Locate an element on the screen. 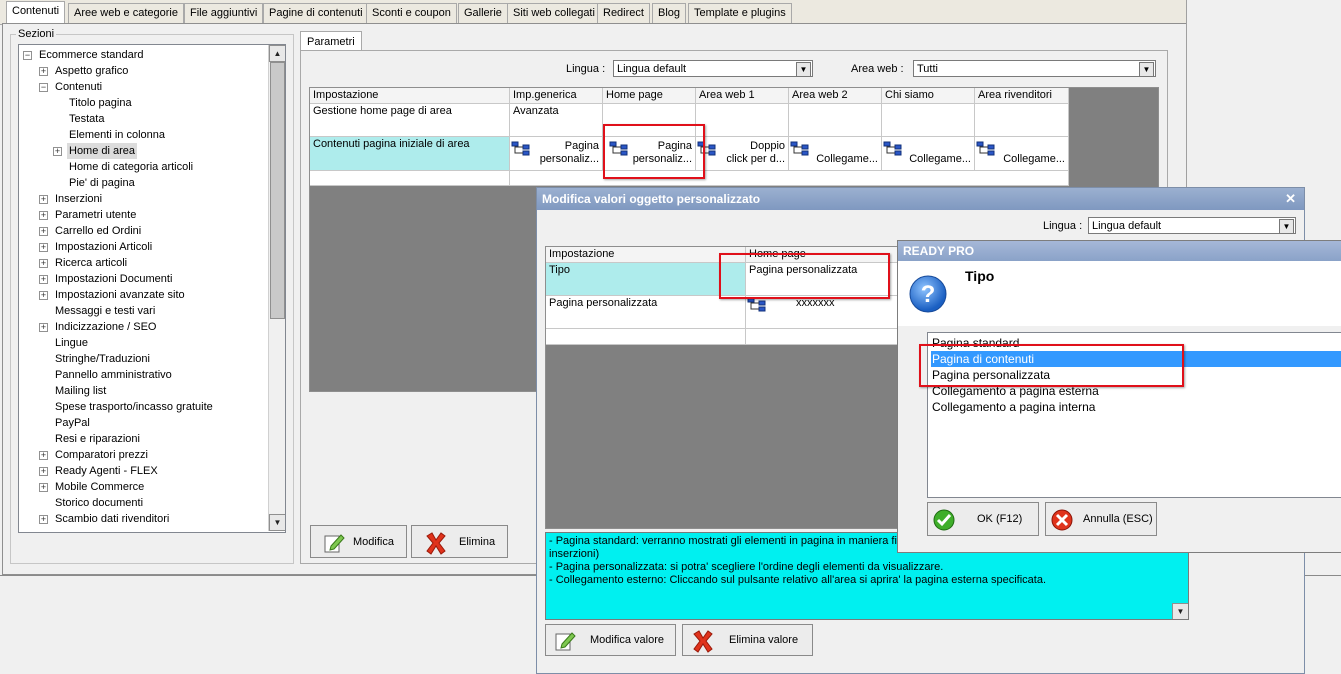 This screenshot has width=1341, height=674. modifica-valore-button: Modifica valore is located at coordinates (610, 640).